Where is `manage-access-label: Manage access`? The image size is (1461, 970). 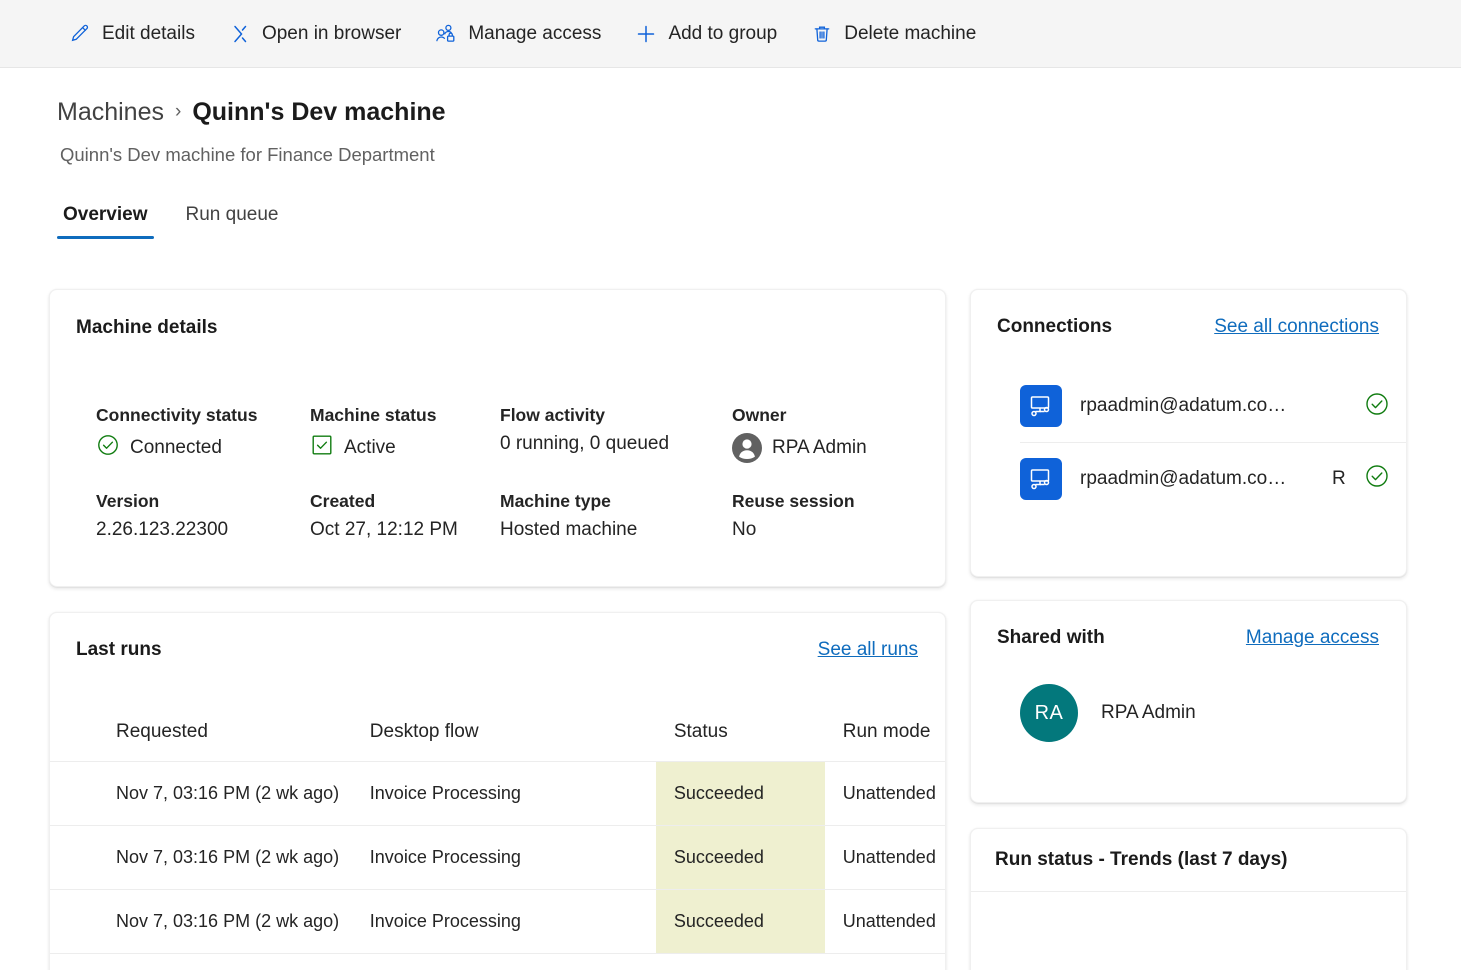
manage-access-label: Manage access is located at coordinates (535, 33).